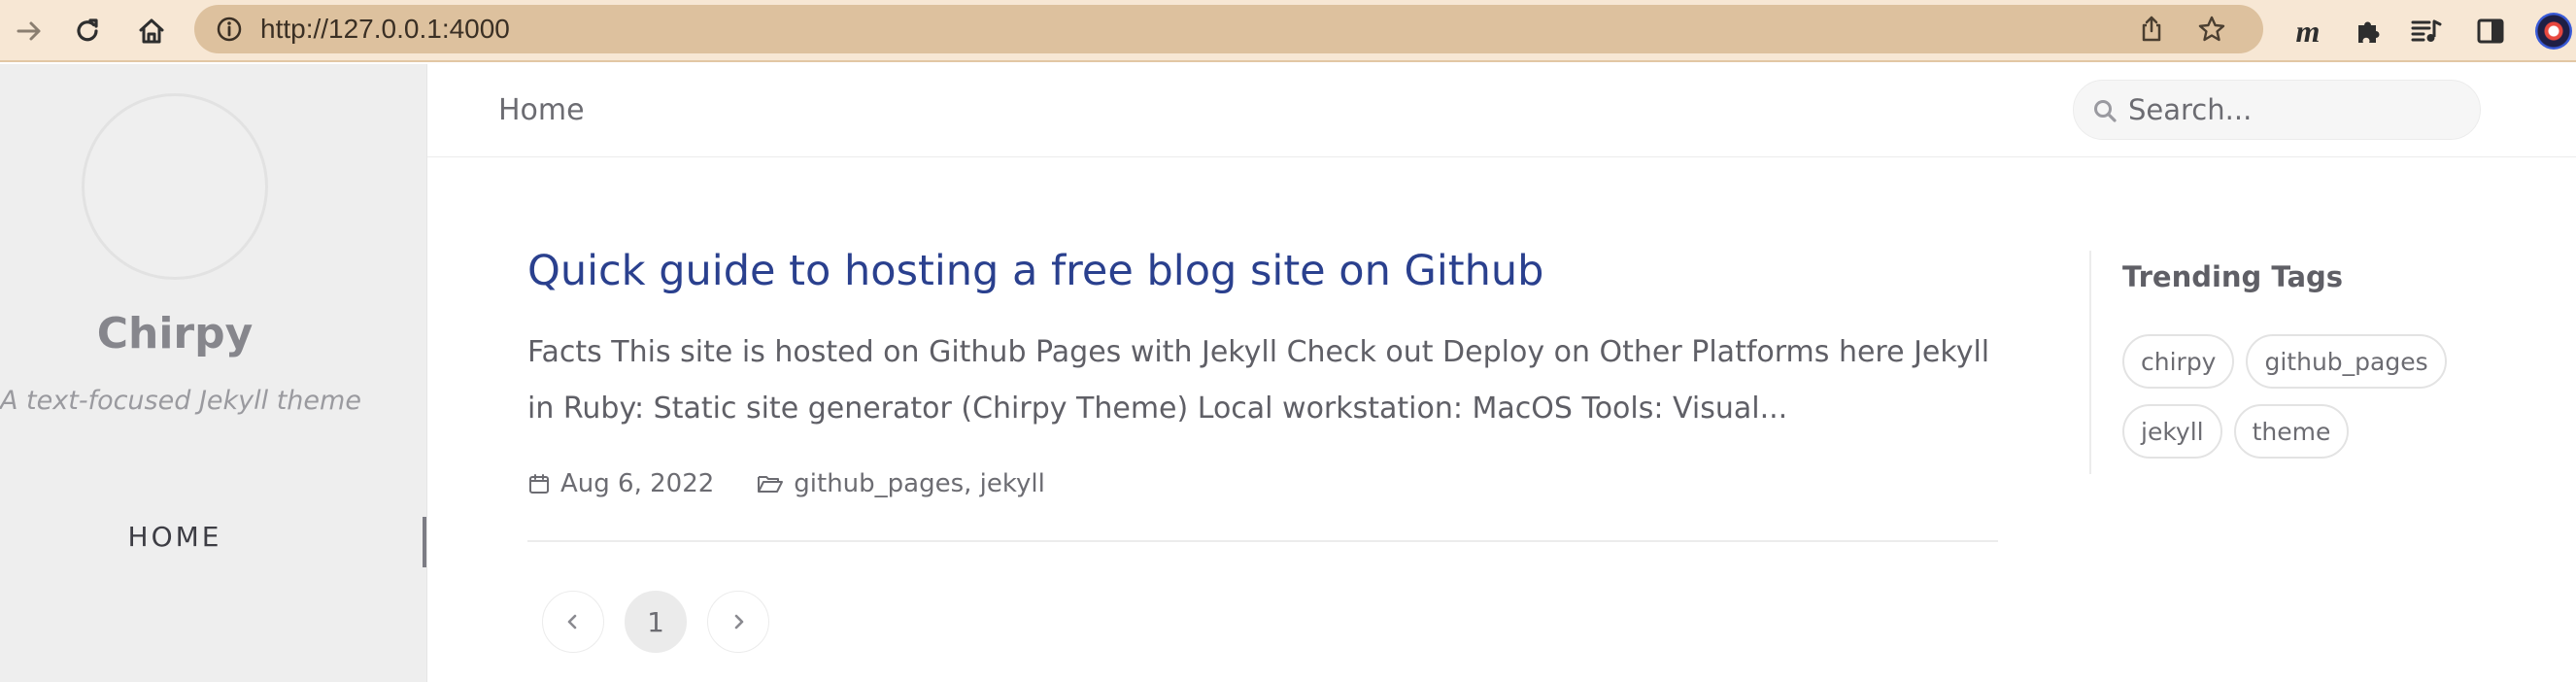  What do you see at coordinates (786, 483) in the screenshot?
I see `post-meta: Aug 6, 2022 github_pages, jekyll` at bounding box center [786, 483].